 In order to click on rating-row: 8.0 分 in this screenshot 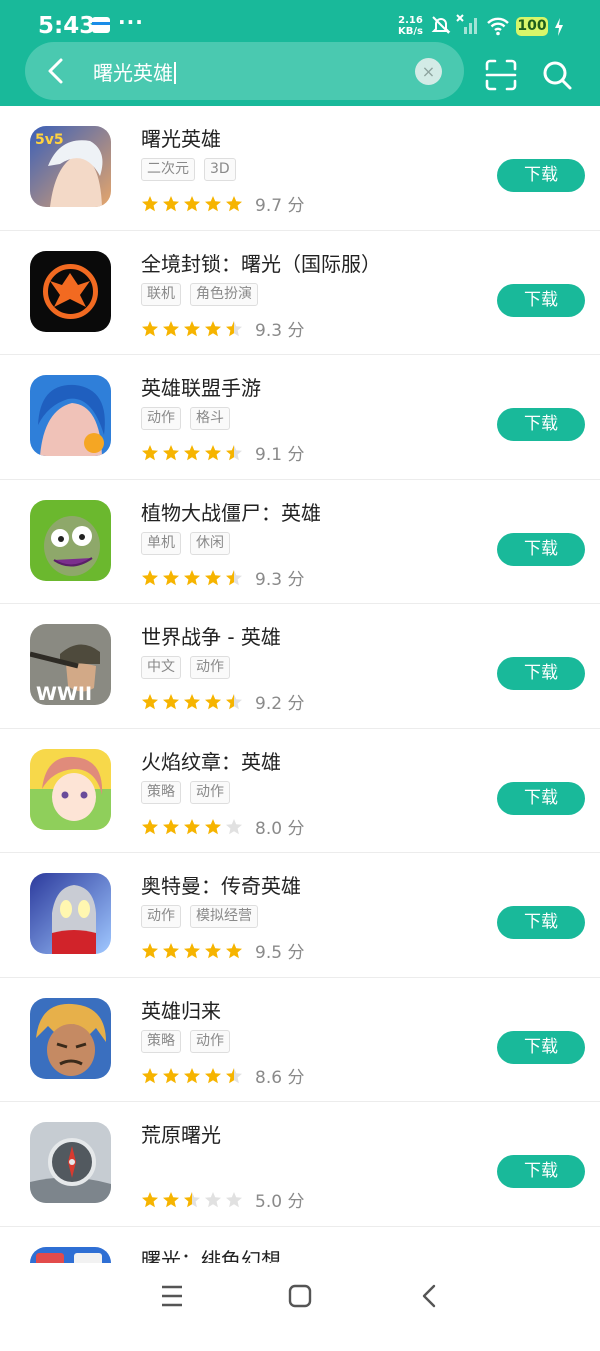, I will do `click(222, 825)`.